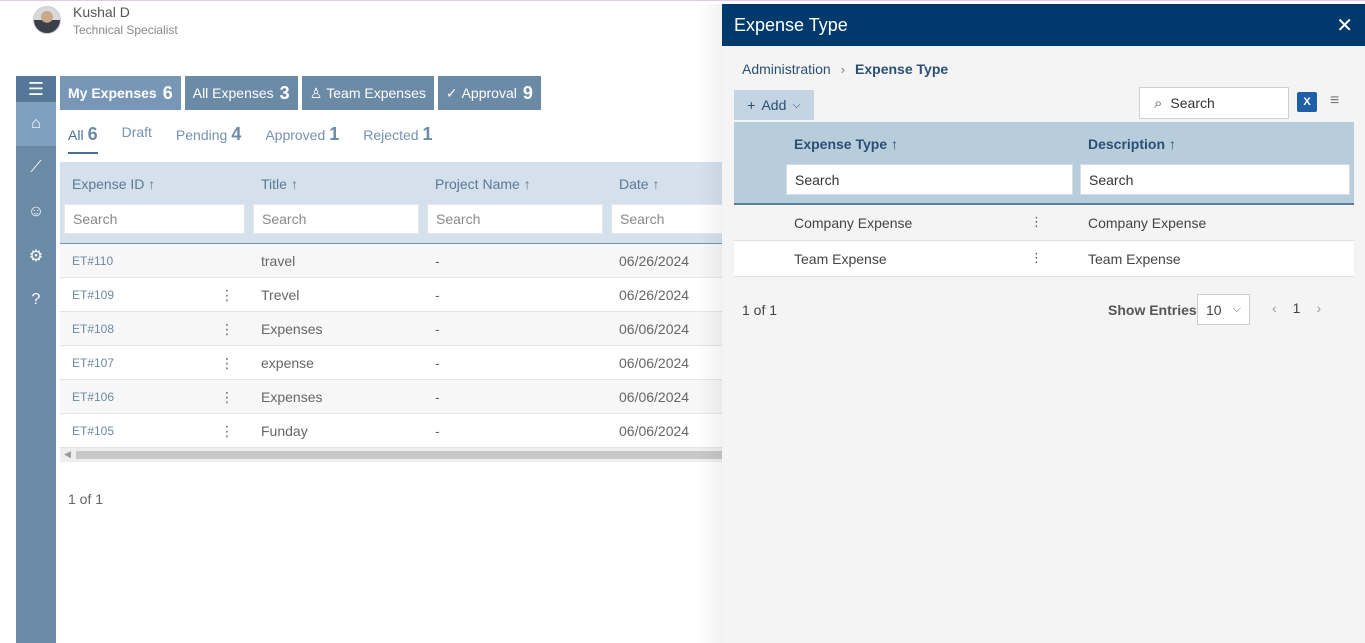  Describe the element at coordinates (93, 295) in the screenshot. I see `expense-id-cell: ET#109` at that location.